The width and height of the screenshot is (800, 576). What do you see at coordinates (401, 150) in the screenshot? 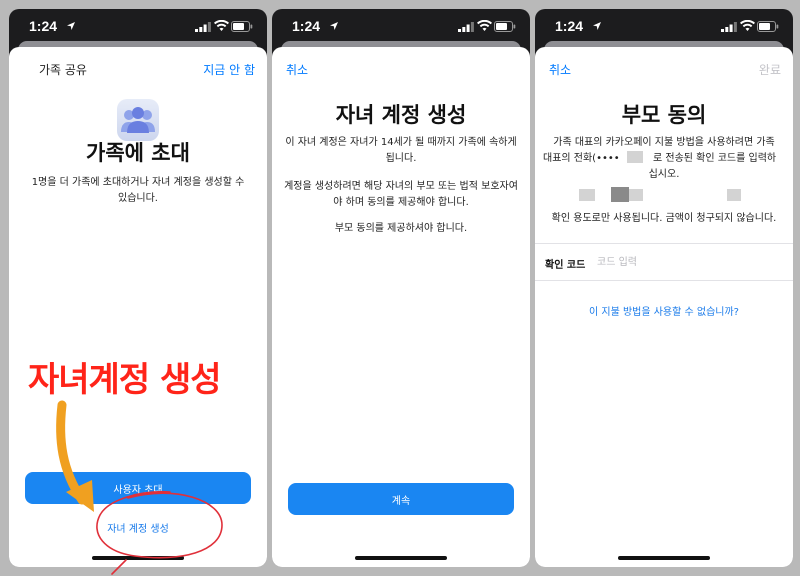
I see `description-paragraph-1: 이 자녀 계정은 자녀가 14세가 될 때까지 가족에 속하게 됩니다.` at bounding box center [401, 150].